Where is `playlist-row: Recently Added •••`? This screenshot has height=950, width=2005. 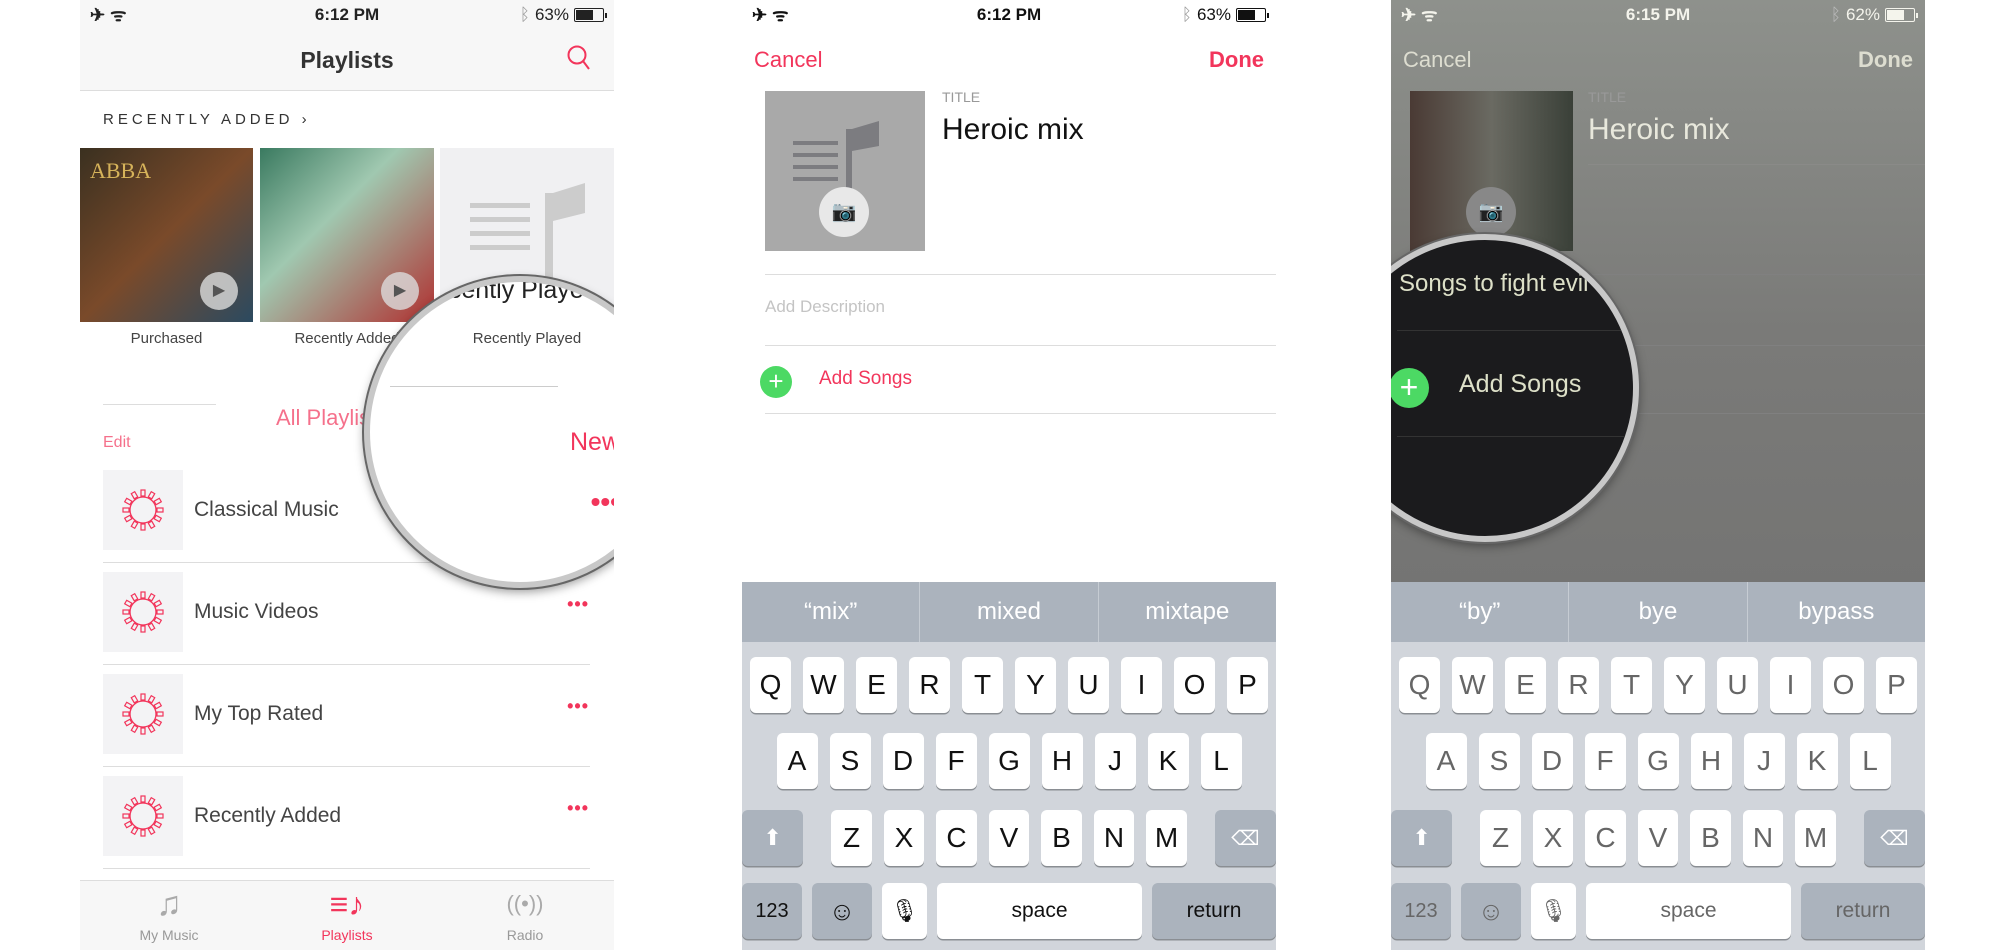
playlist-row: Recently Added ••• is located at coordinates (347, 822).